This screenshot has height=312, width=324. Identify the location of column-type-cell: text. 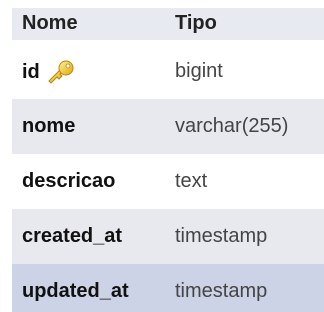
(191, 181).